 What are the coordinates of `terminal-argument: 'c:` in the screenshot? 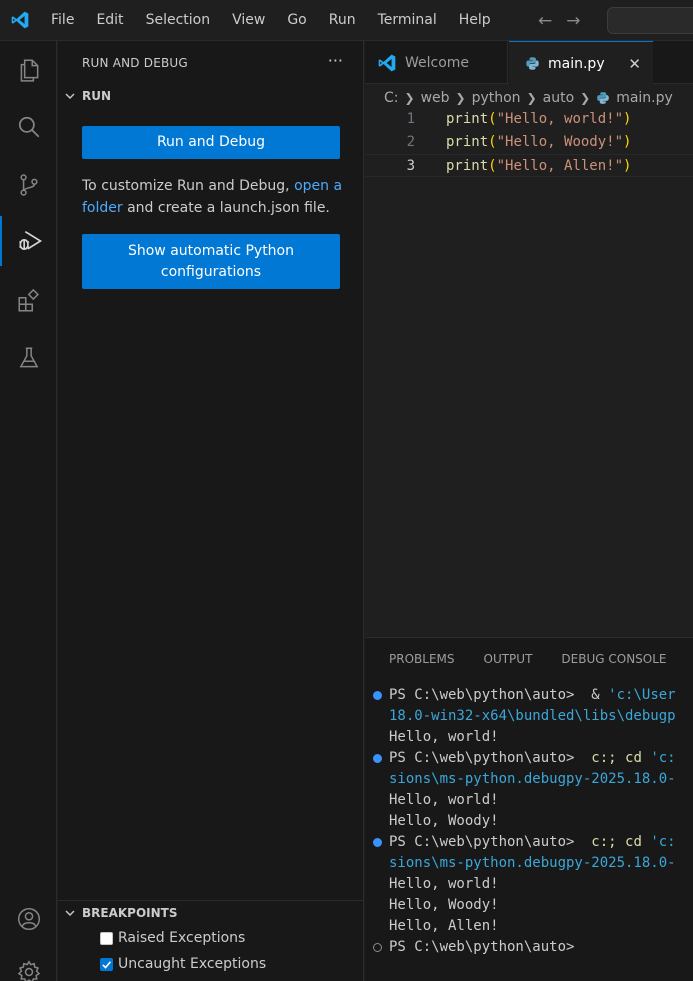 It's located at (663, 842).